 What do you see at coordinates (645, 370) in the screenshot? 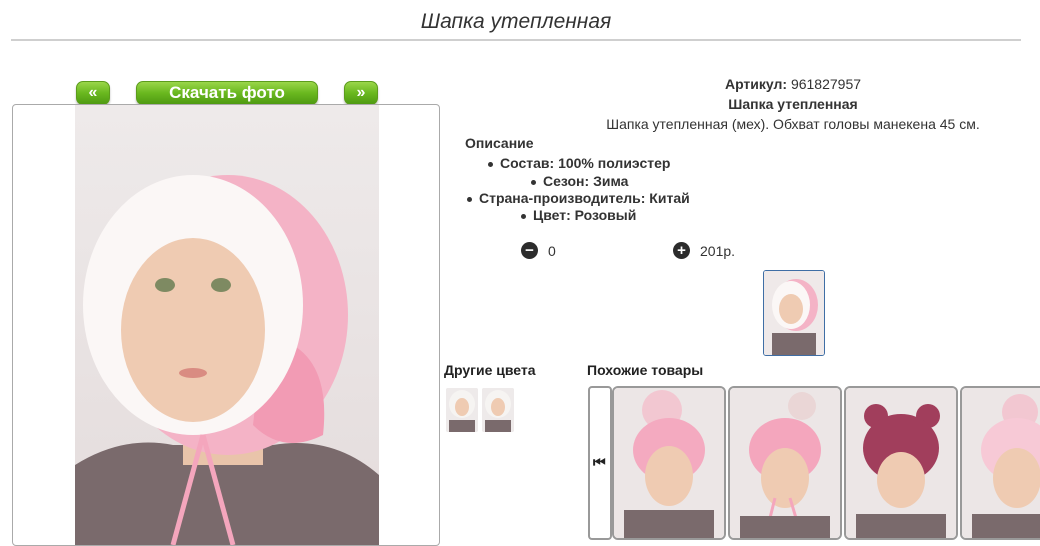
I see `similar-products-heading: Похожие товары` at bounding box center [645, 370].